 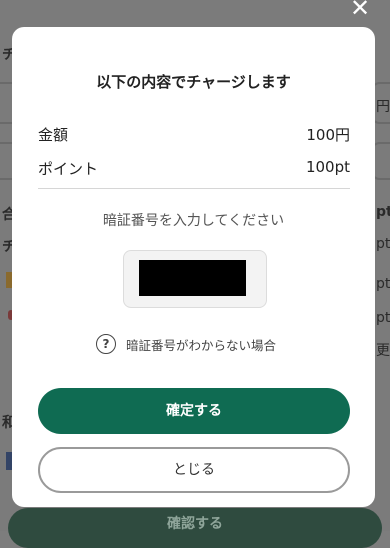 I want to click on background-text: 円, so click(x=383, y=107).